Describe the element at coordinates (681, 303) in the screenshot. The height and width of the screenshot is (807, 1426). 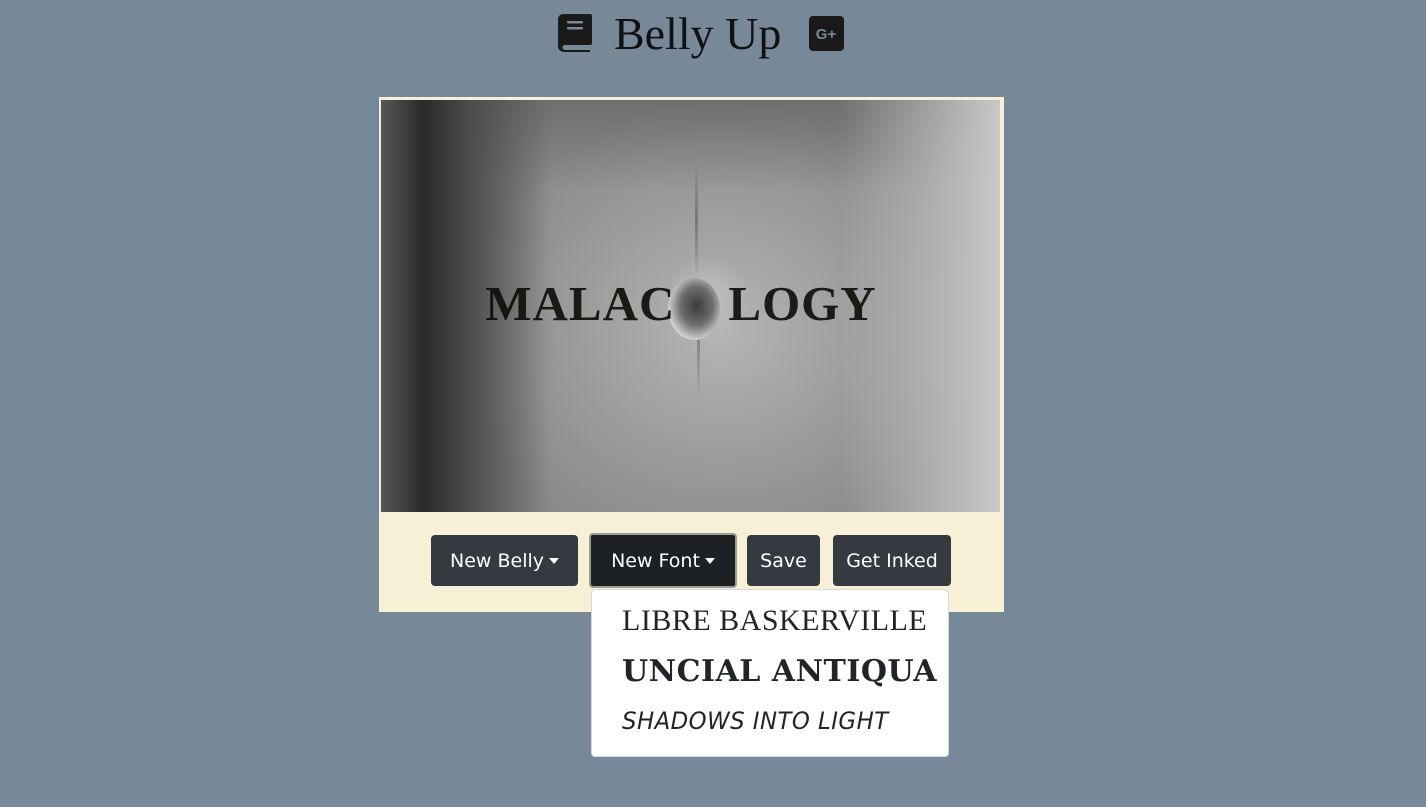
I see `tattoo-text-overlay: MALAC LOGY` at that location.